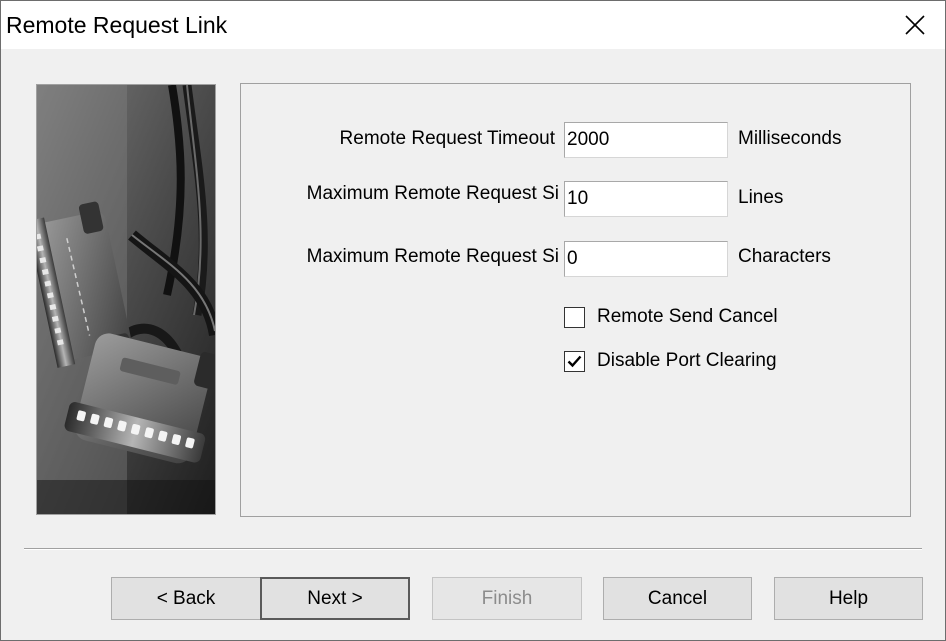  I want to click on wizard-image-cable-connectors, so click(126, 299).